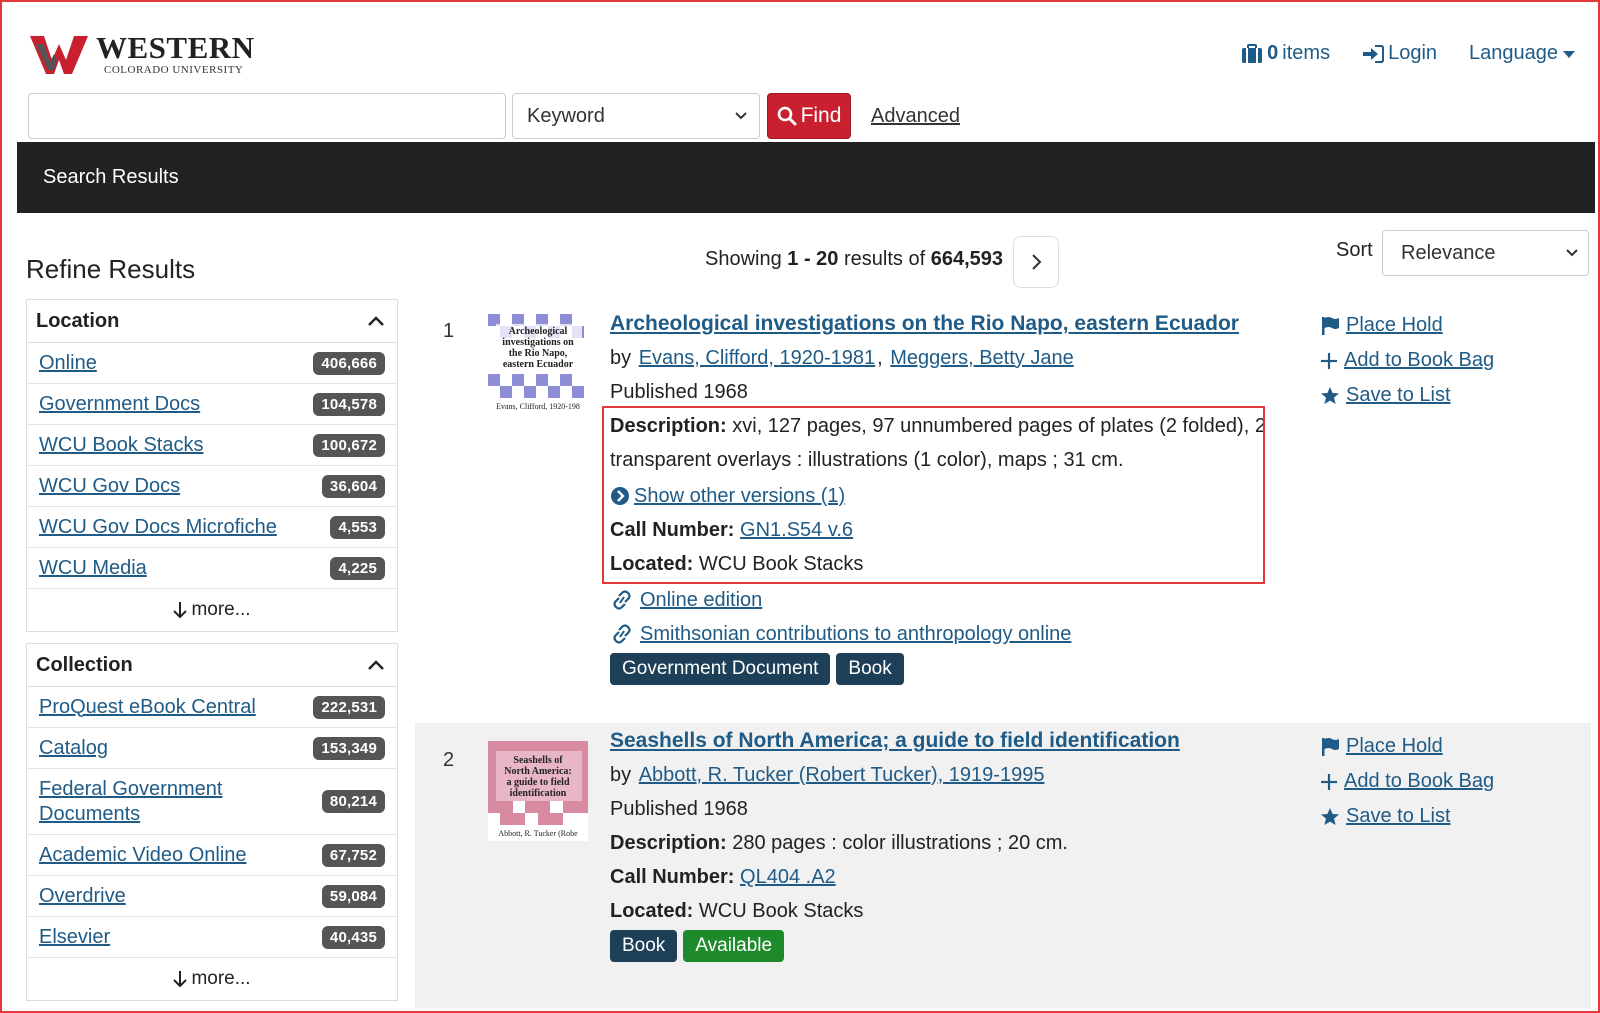  What do you see at coordinates (538, 793) in the screenshot?
I see `svg-text: identification` at bounding box center [538, 793].